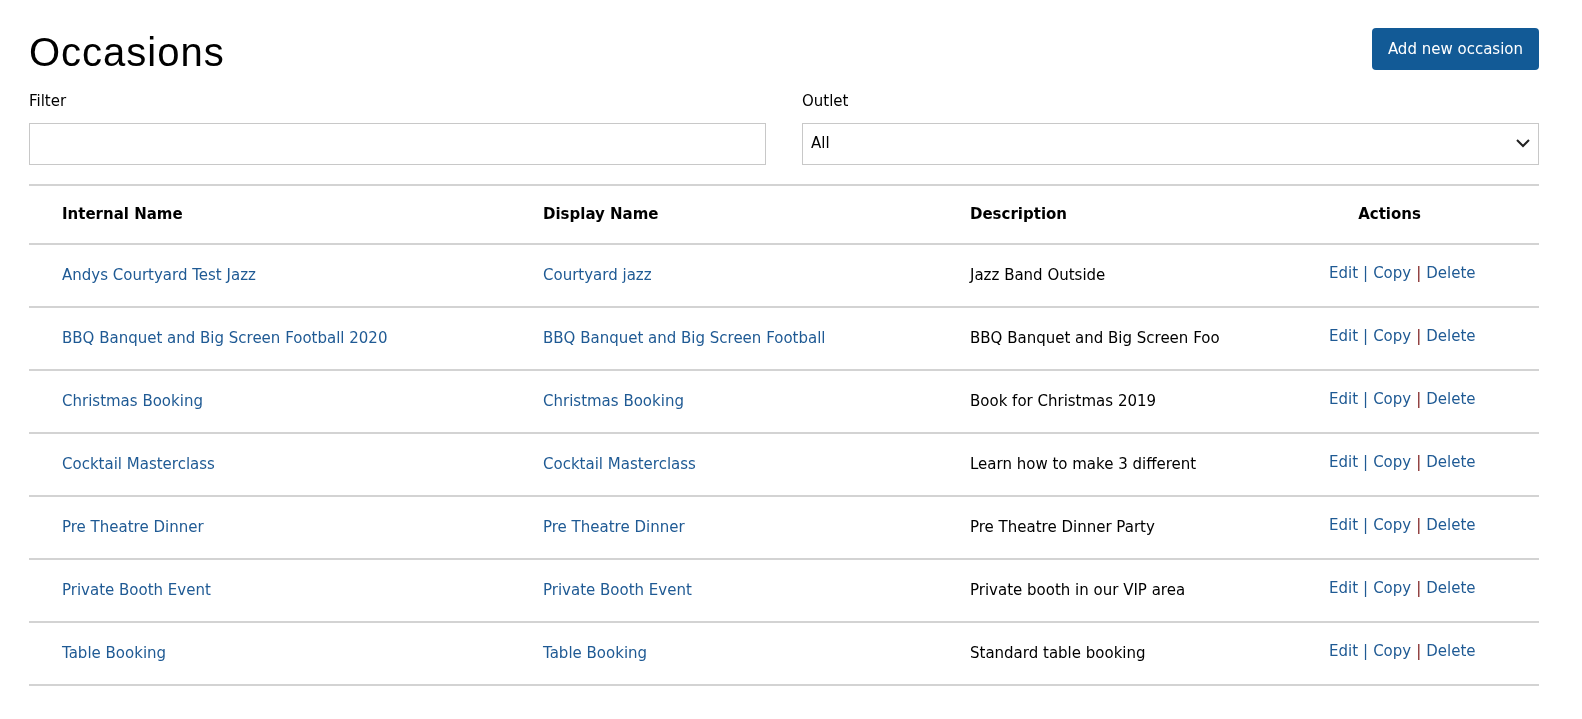 This screenshot has height=719, width=1582. Describe the element at coordinates (1063, 527) in the screenshot. I see `description-cell-text: Pre Theatre Dinner Party` at that location.